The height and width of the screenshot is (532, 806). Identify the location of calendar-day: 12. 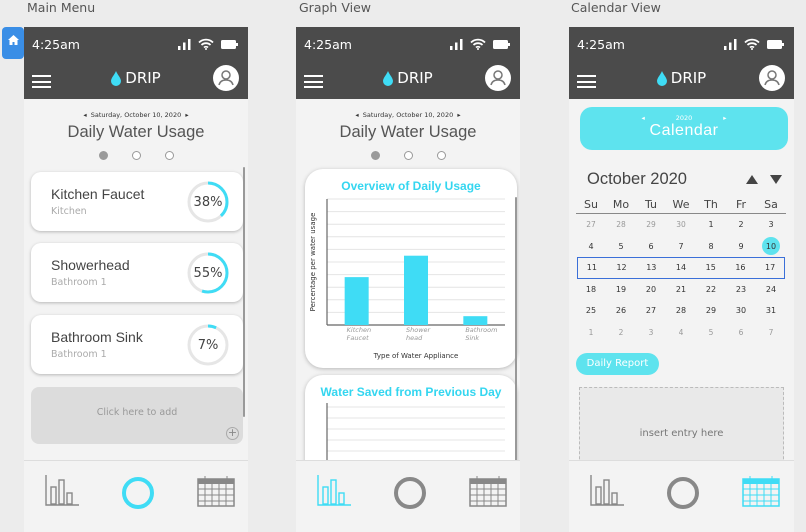
(622, 267).